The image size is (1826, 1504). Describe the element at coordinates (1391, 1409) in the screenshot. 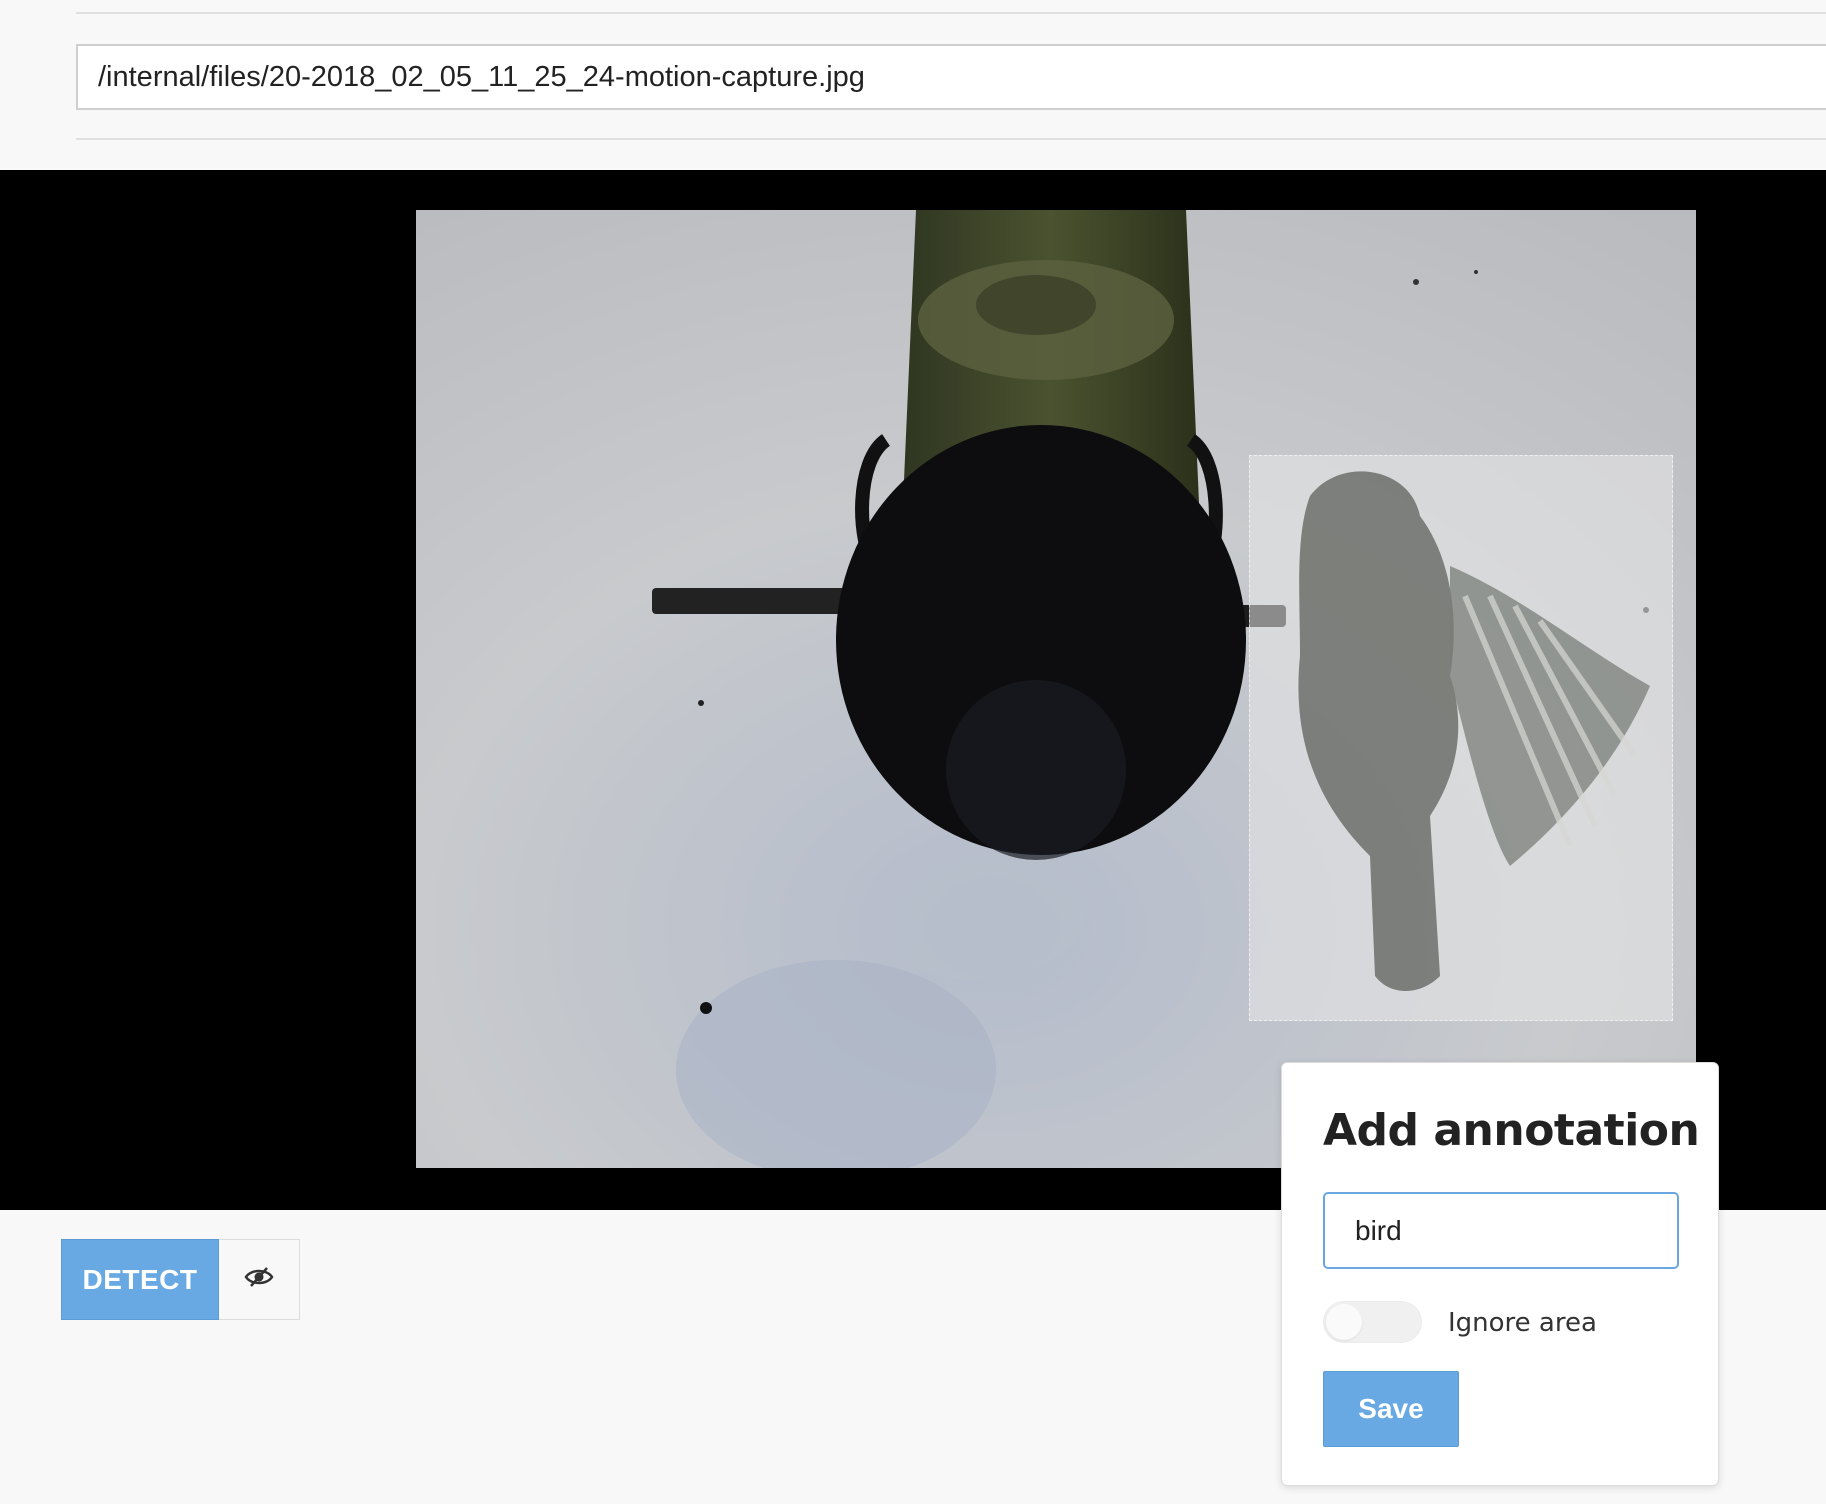

I see `save-button: Save` at that location.